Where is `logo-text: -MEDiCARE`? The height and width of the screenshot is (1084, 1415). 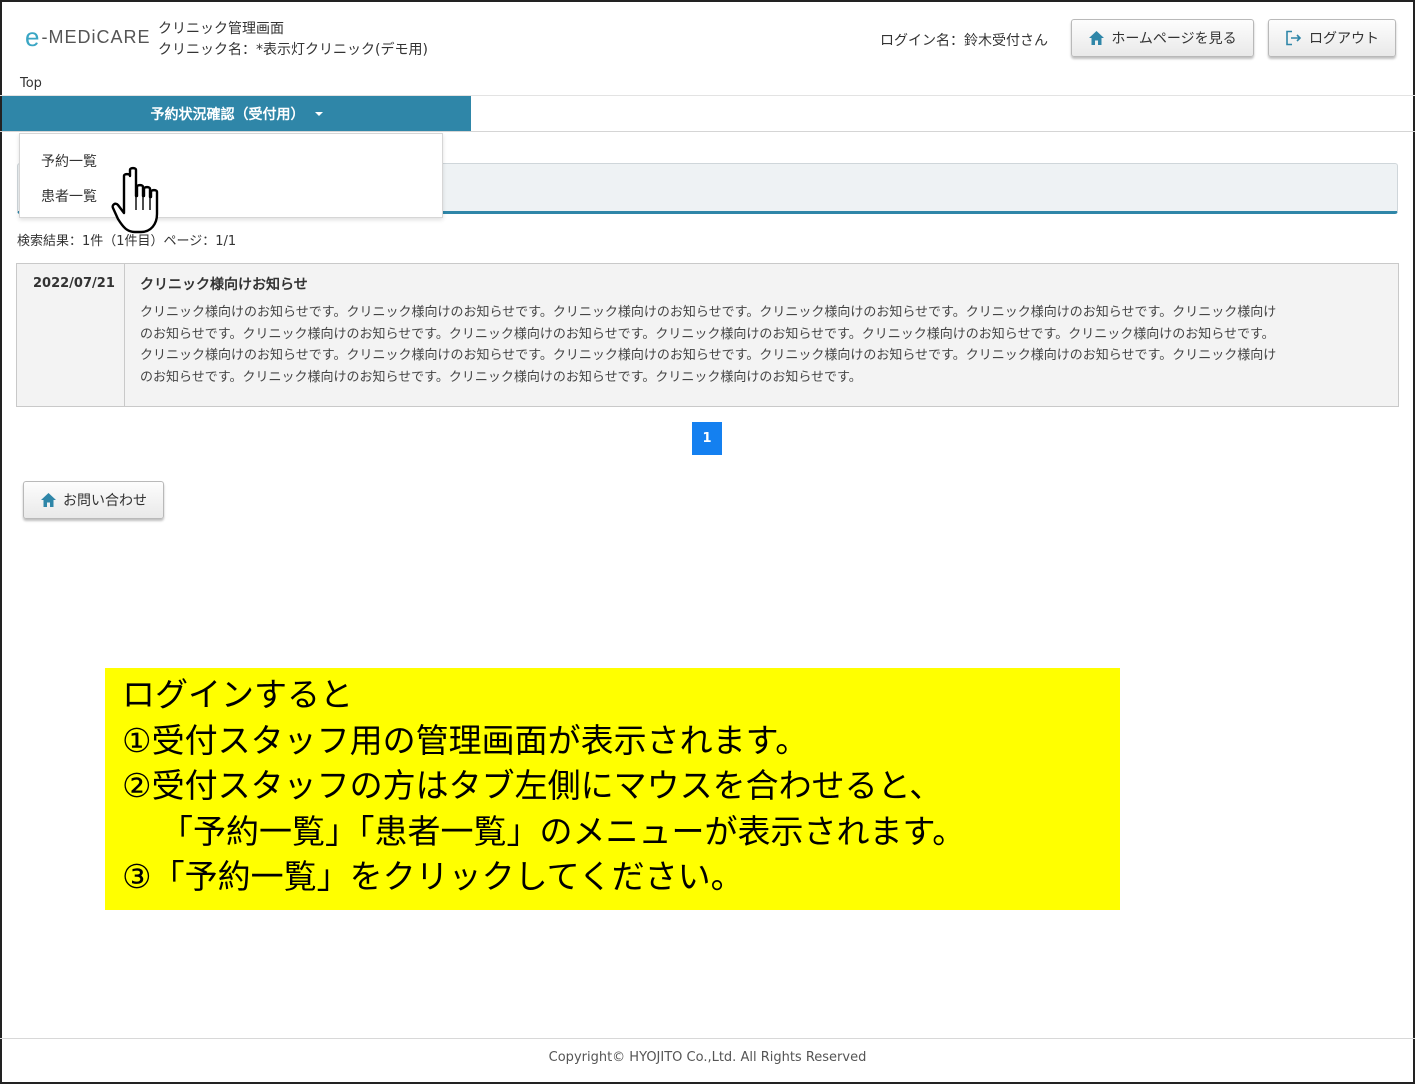 logo-text: -MEDiCARE is located at coordinates (96, 37).